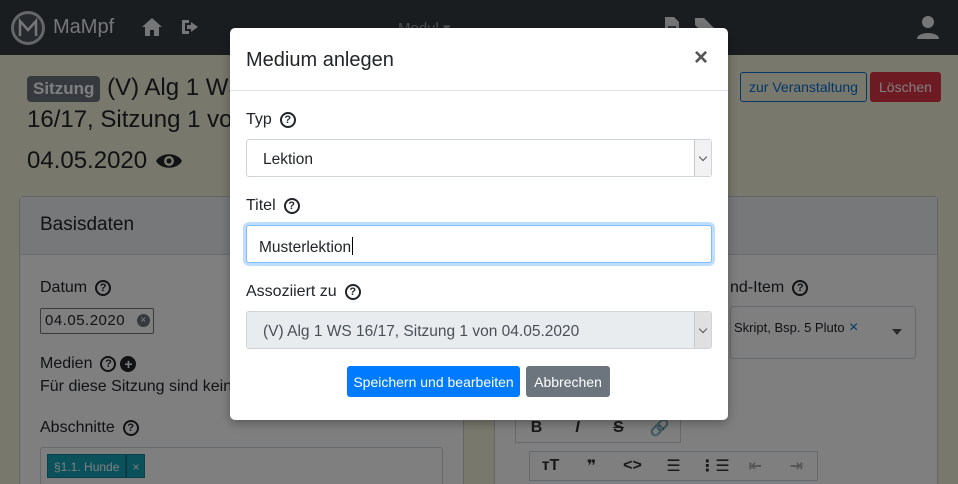 The height and width of the screenshot is (484, 958). I want to click on typ-select-value: Lektion, so click(288, 159).